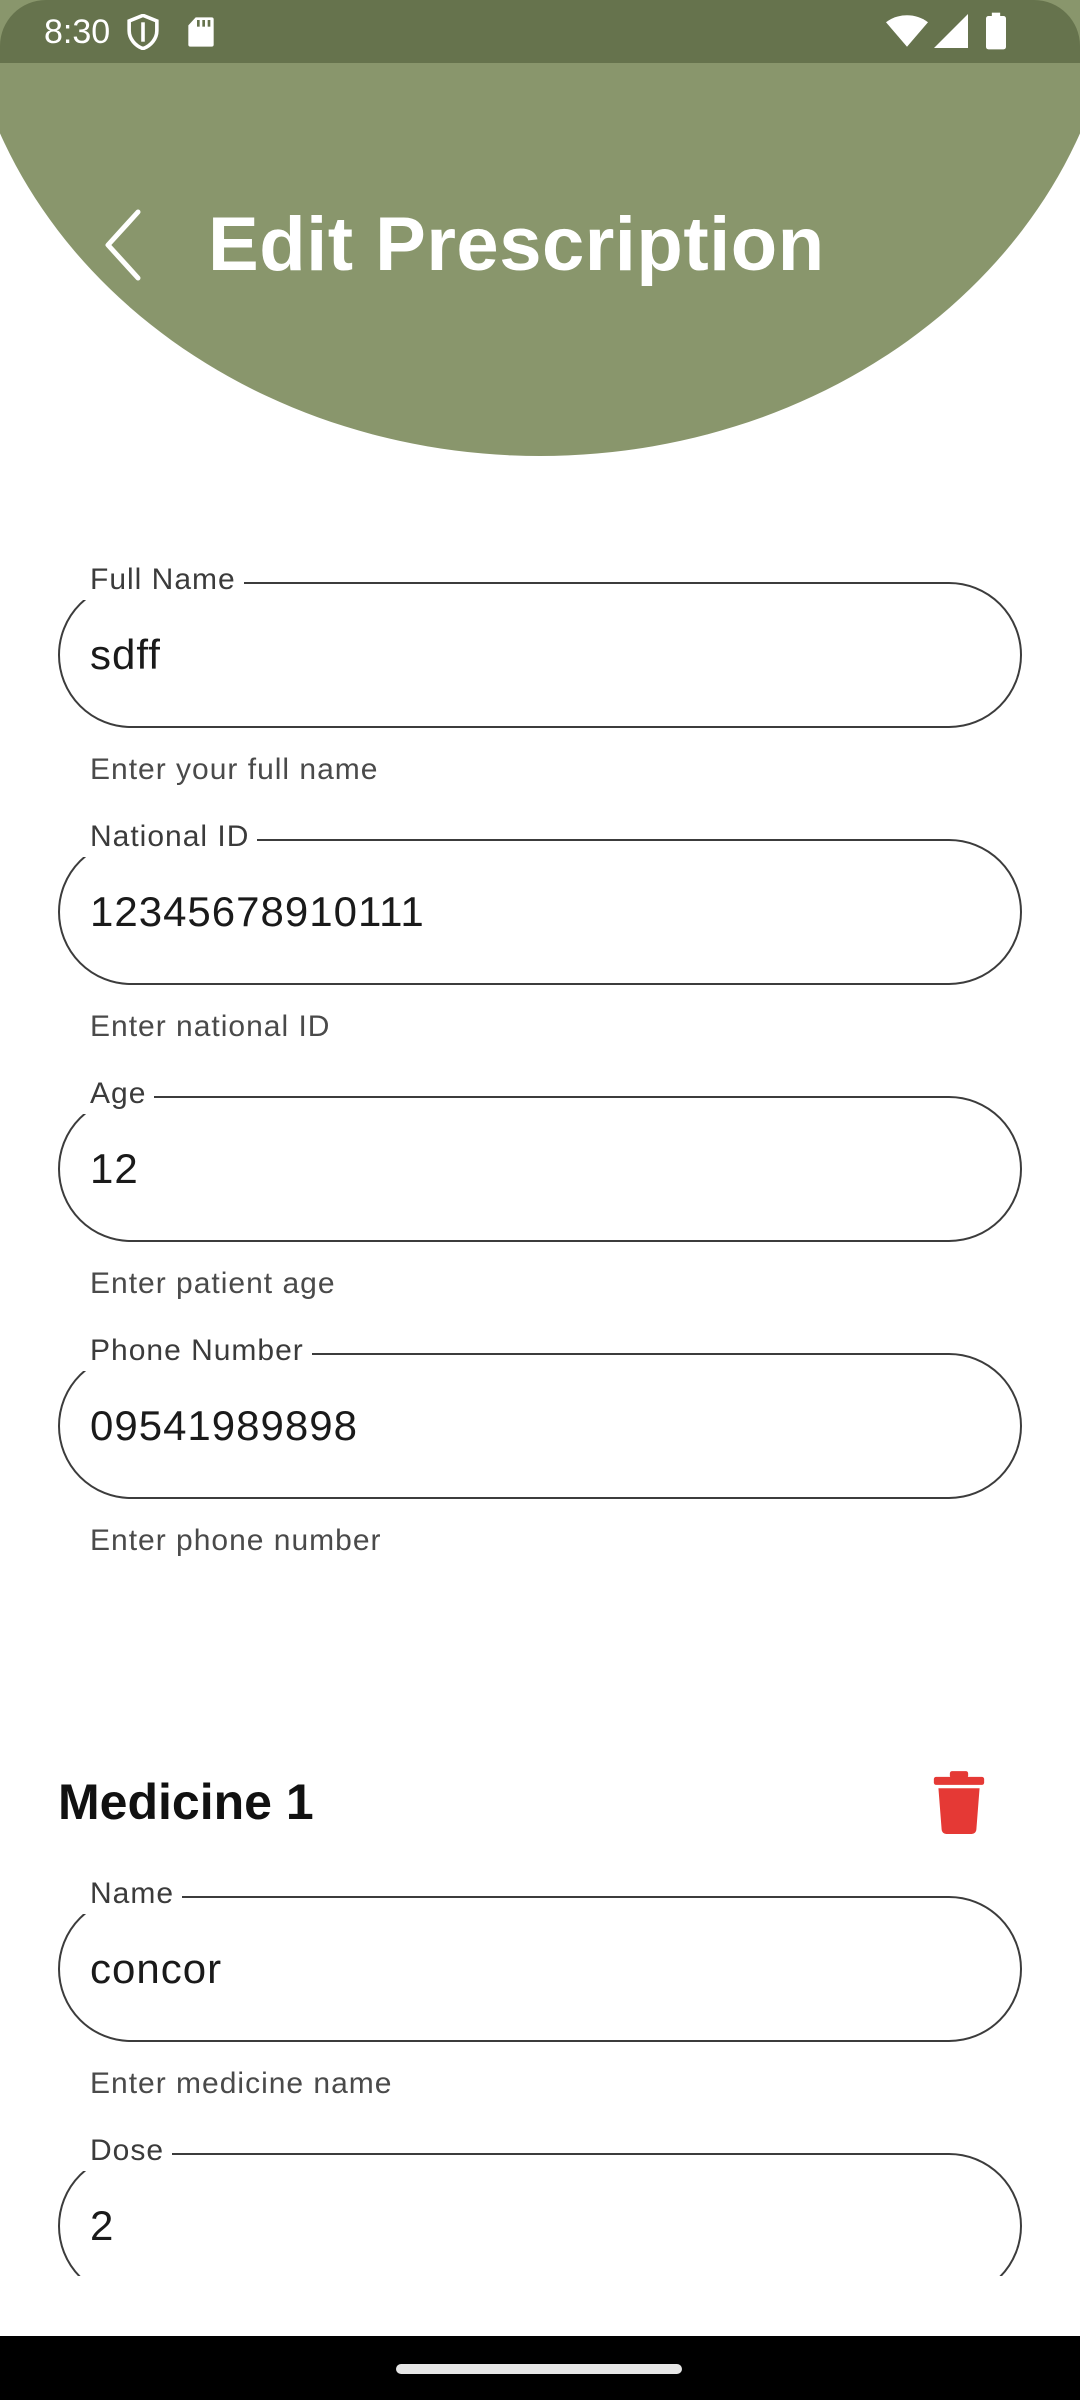 Image resolution: width=1080 pixels, height=2400 pixels. Describe the element at coordinates (530, 655) in the screenshot. I see `full-name-input: sdff` at that location.